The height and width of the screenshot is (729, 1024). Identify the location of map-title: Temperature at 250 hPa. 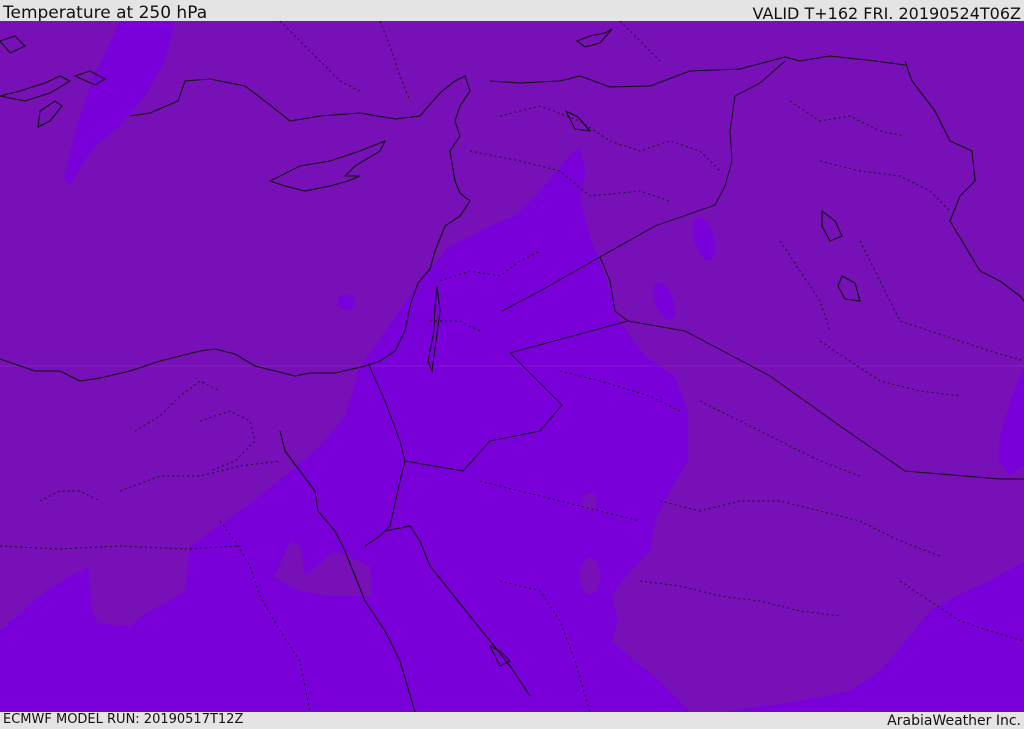
(105, 13).